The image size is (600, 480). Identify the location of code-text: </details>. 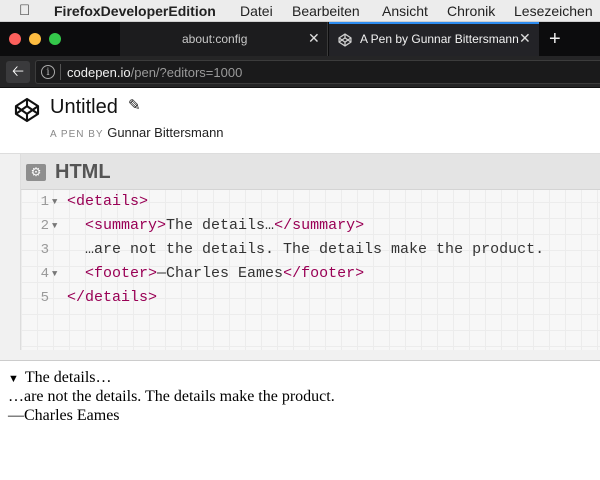
(112, 298).